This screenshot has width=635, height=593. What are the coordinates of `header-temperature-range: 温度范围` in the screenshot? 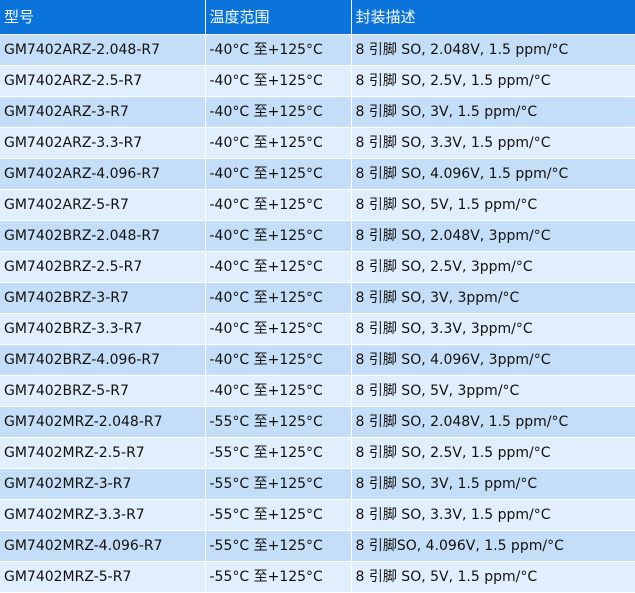 It's located at (278, 17).